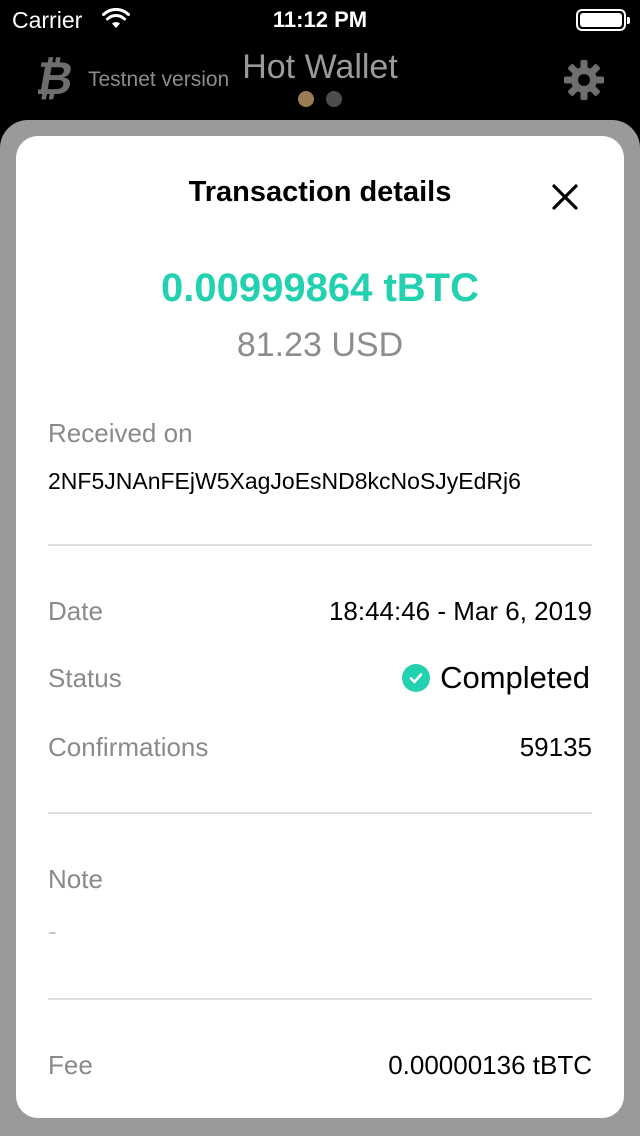  I want to click on fiat-amount: 81.23 USD, so click(320, 345).